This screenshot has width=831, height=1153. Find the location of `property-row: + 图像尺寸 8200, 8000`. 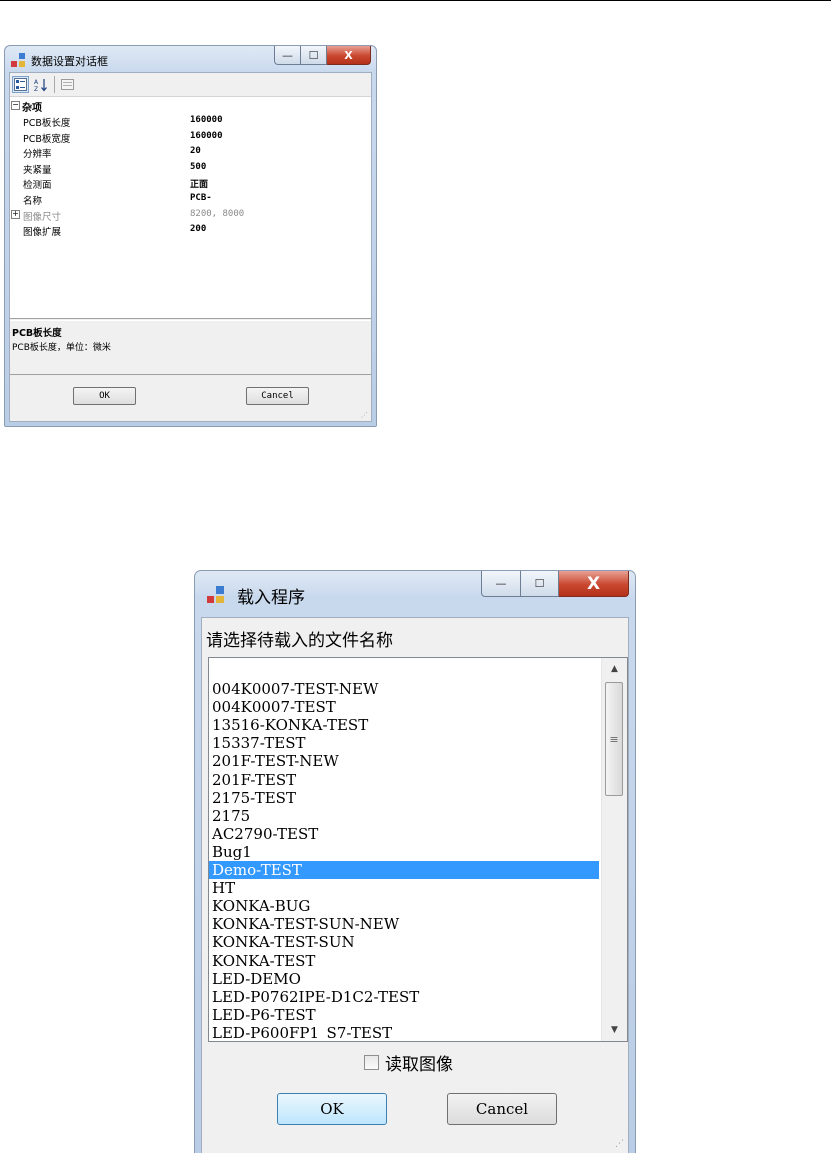

property-row: + 图像尺寸 8200, 8000 is located at coordinates (190, 215).